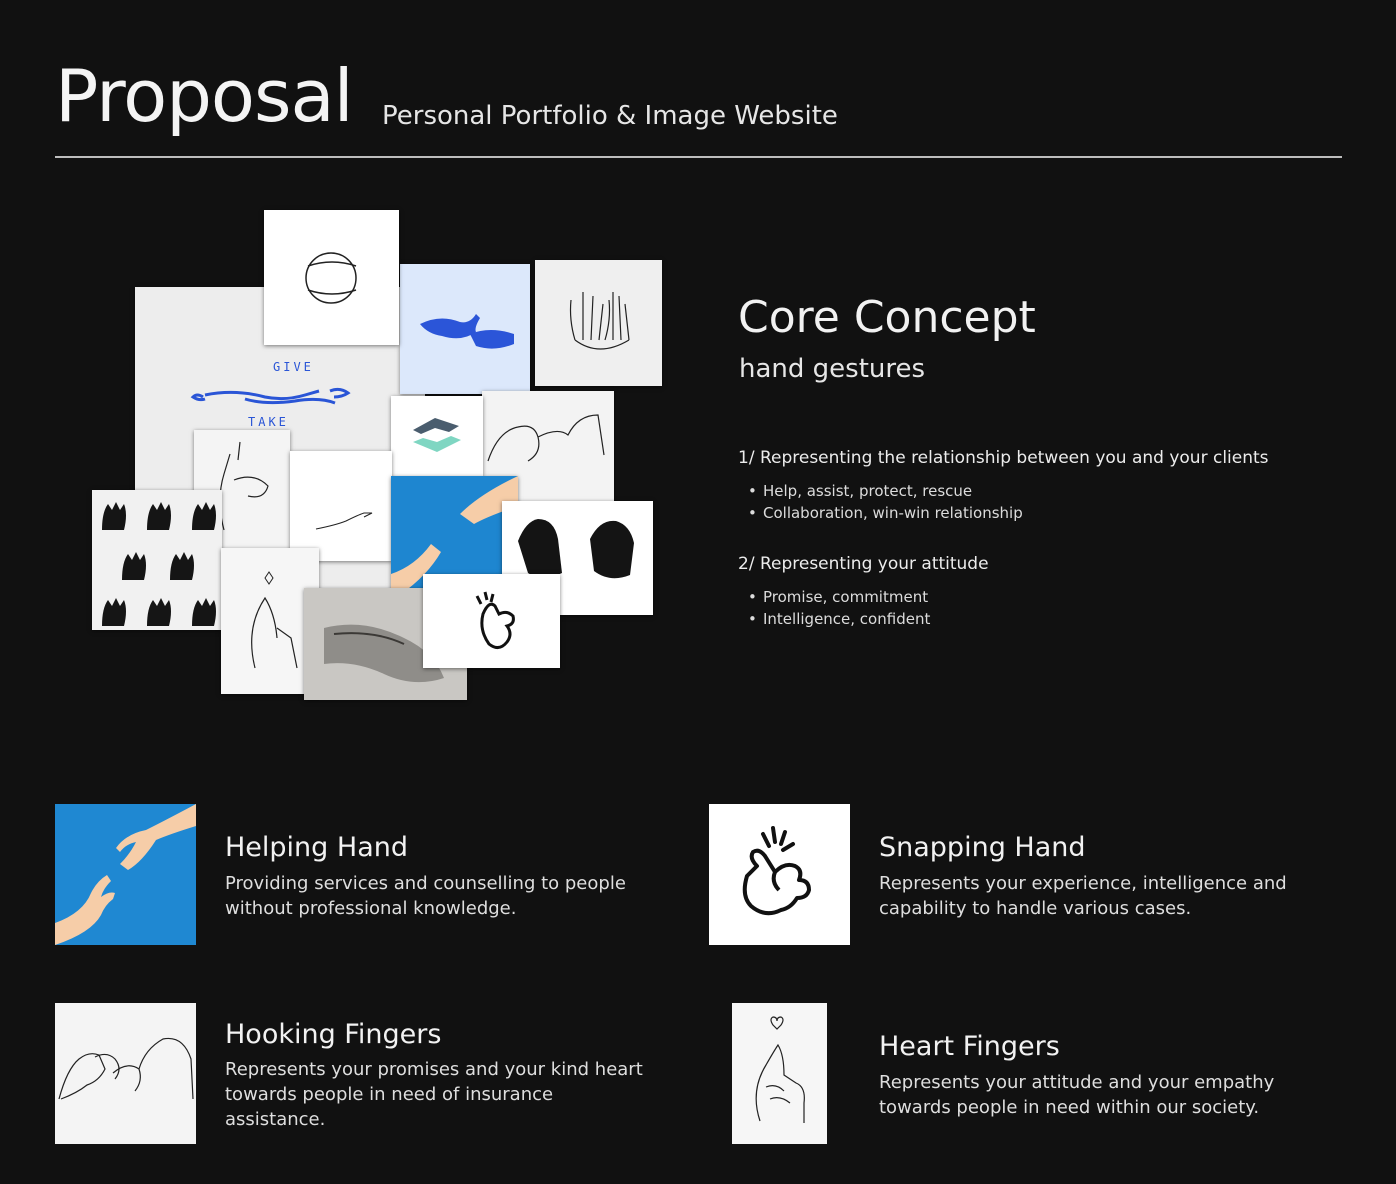  What do you see at coordinates (341, 506) in the screenshot?
I see `reaching-hand-line-card` at bounding box center [341, 506].